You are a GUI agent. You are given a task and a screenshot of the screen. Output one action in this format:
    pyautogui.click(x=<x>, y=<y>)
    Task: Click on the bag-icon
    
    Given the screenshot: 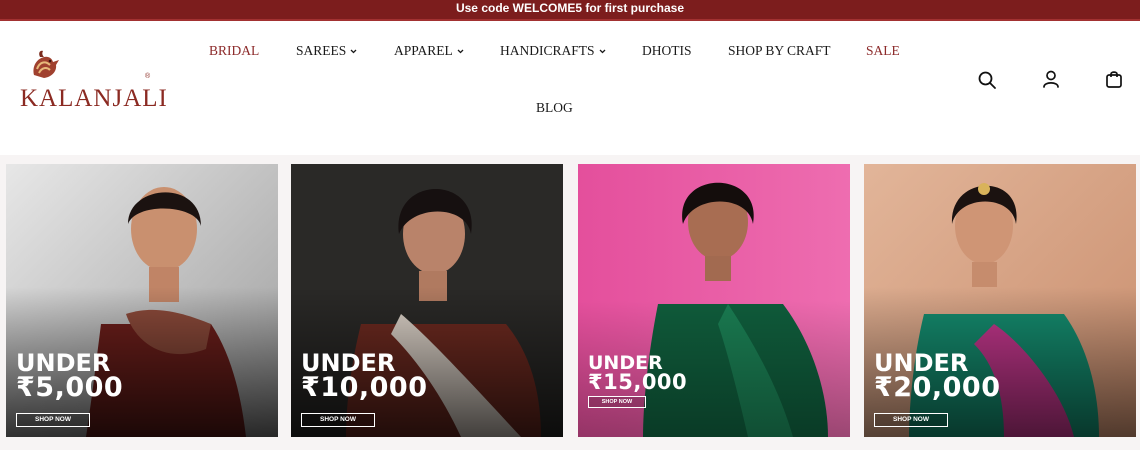 What is the action you would take?
    pyautogui.click(x=1114, y=79)
    